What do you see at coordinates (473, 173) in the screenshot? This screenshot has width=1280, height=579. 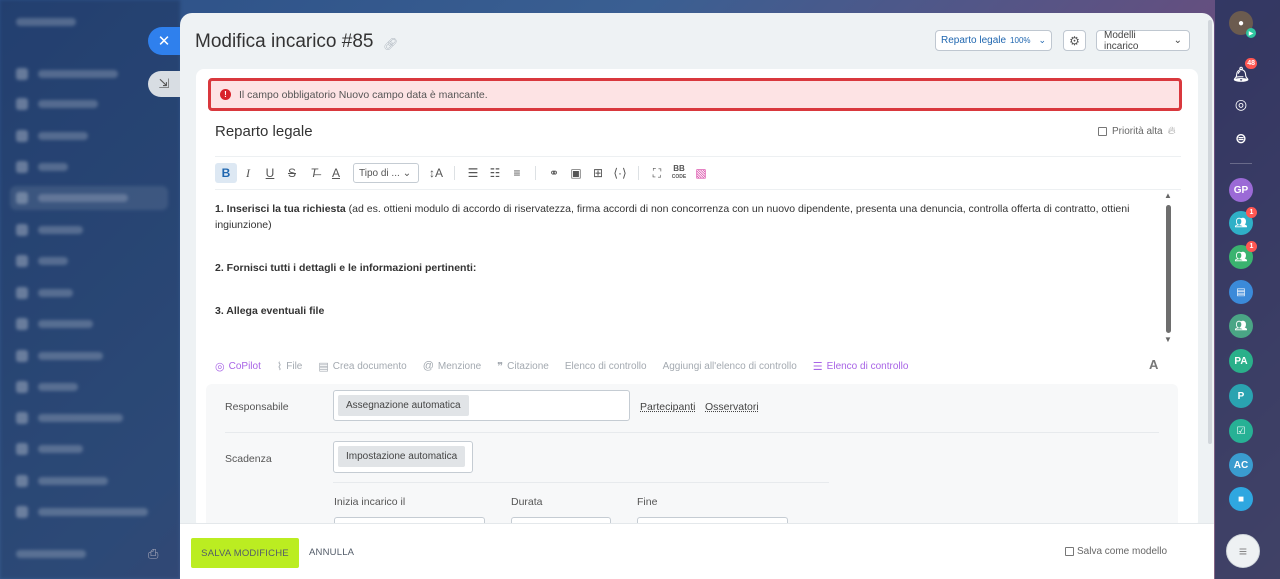 I see `numbered-list-button: ☰` at bounding box center [473, 173].